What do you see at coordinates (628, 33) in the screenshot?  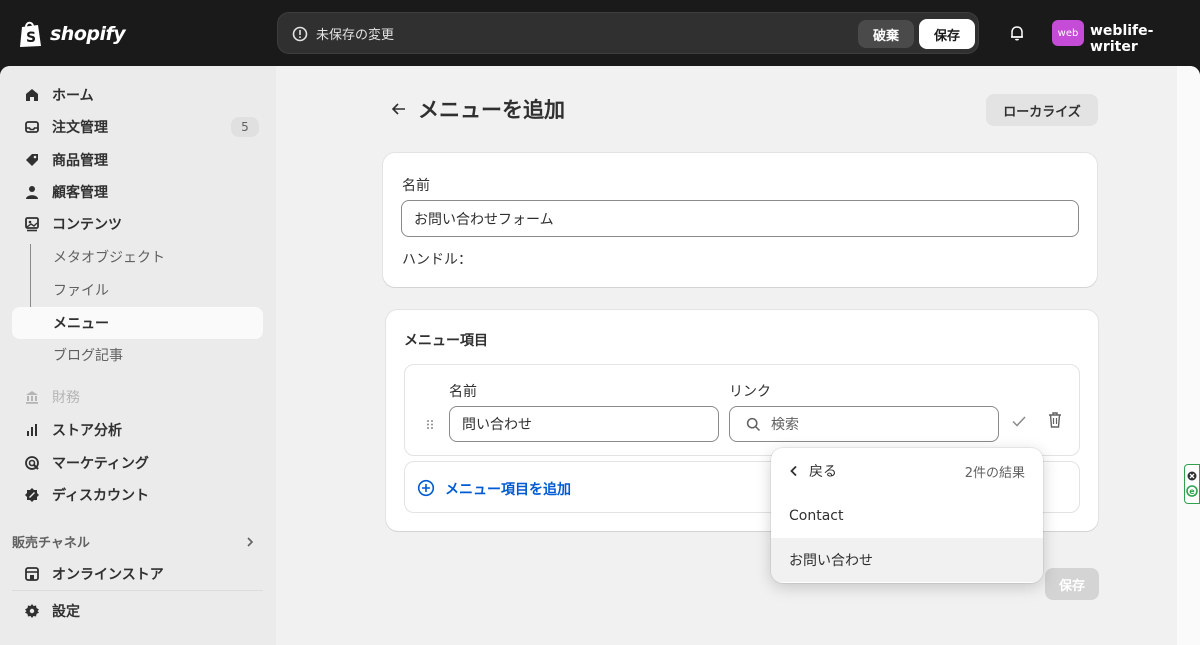 I see `contextual-save-bar: 未保存の変更 破棄 保存` at bounding box center [628, 33].